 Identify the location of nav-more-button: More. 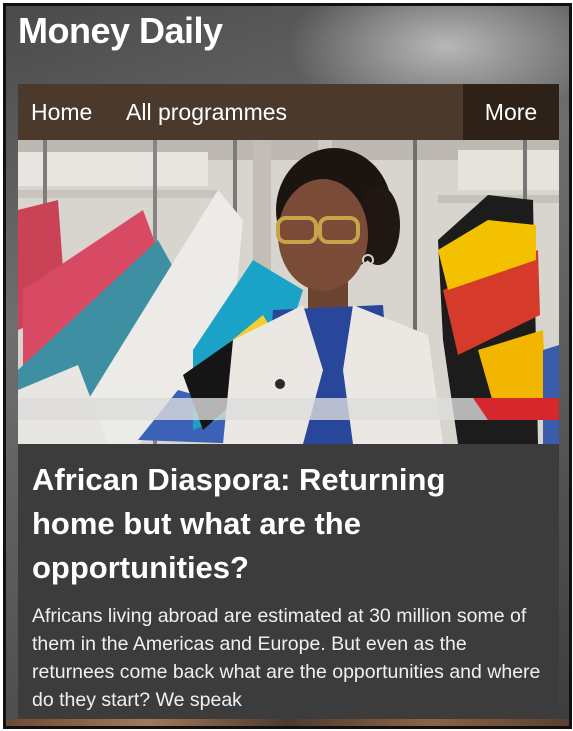
(511, 112).